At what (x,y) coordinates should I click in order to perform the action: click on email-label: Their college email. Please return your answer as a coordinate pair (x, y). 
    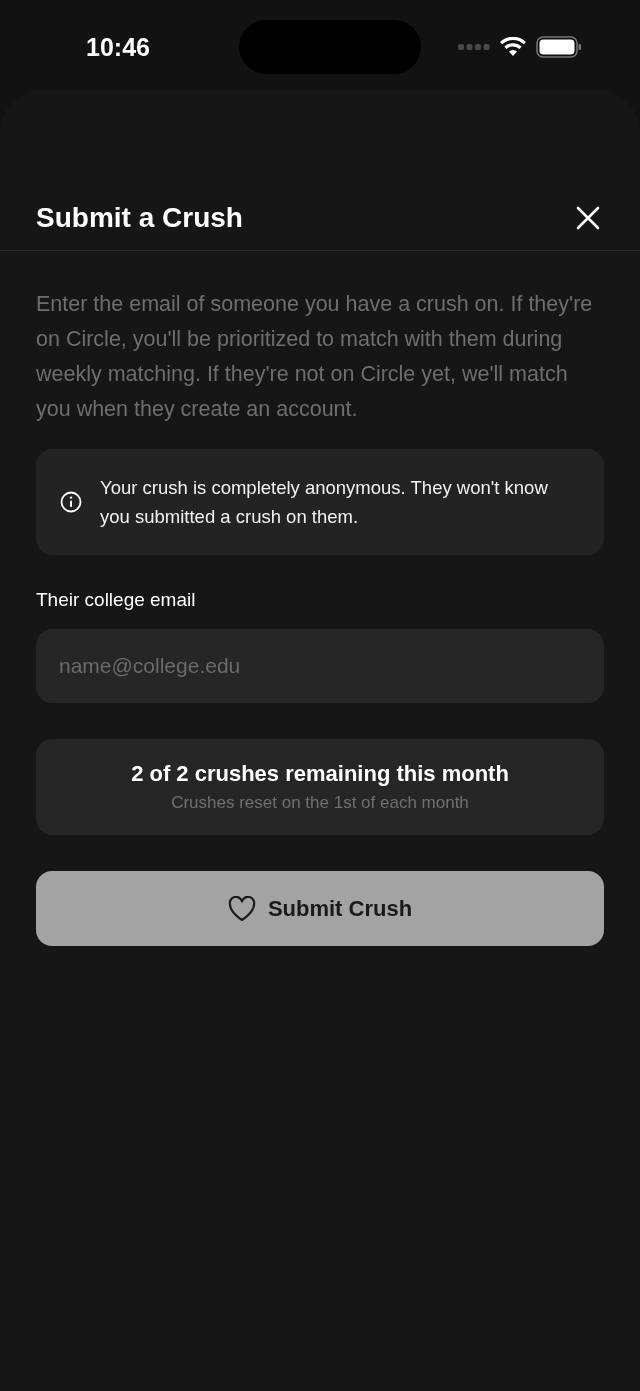
    Looking at the image, I should click on (116, 600).